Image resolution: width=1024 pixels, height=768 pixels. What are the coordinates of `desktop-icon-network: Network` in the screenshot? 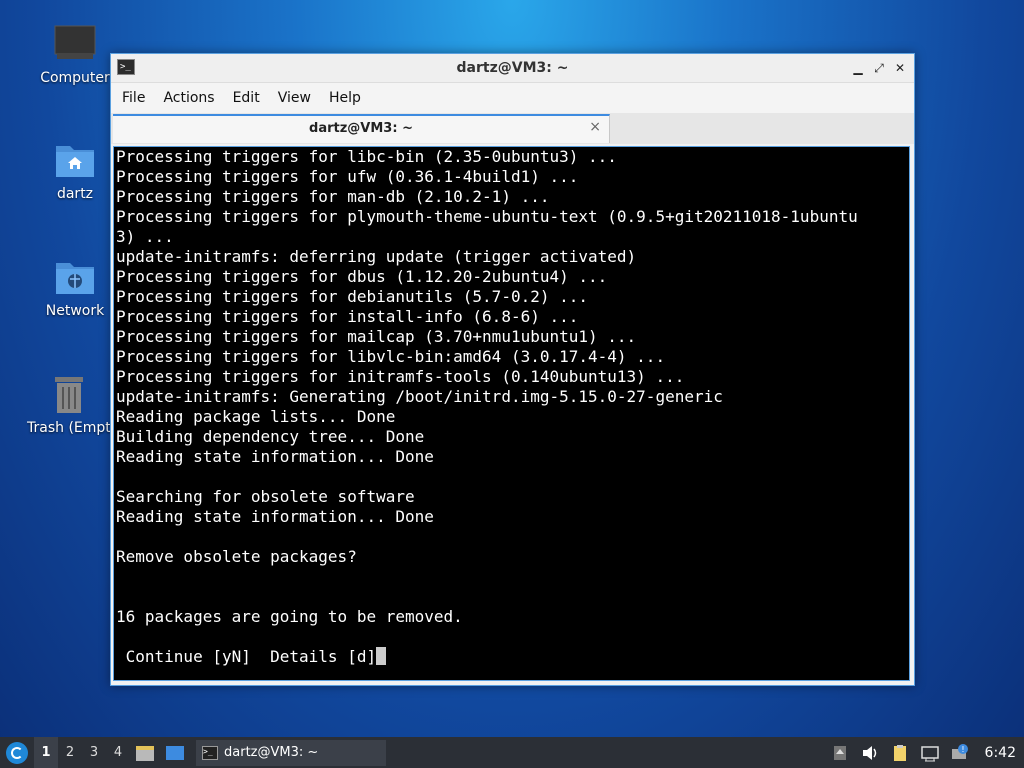 It's located at (75, 288).